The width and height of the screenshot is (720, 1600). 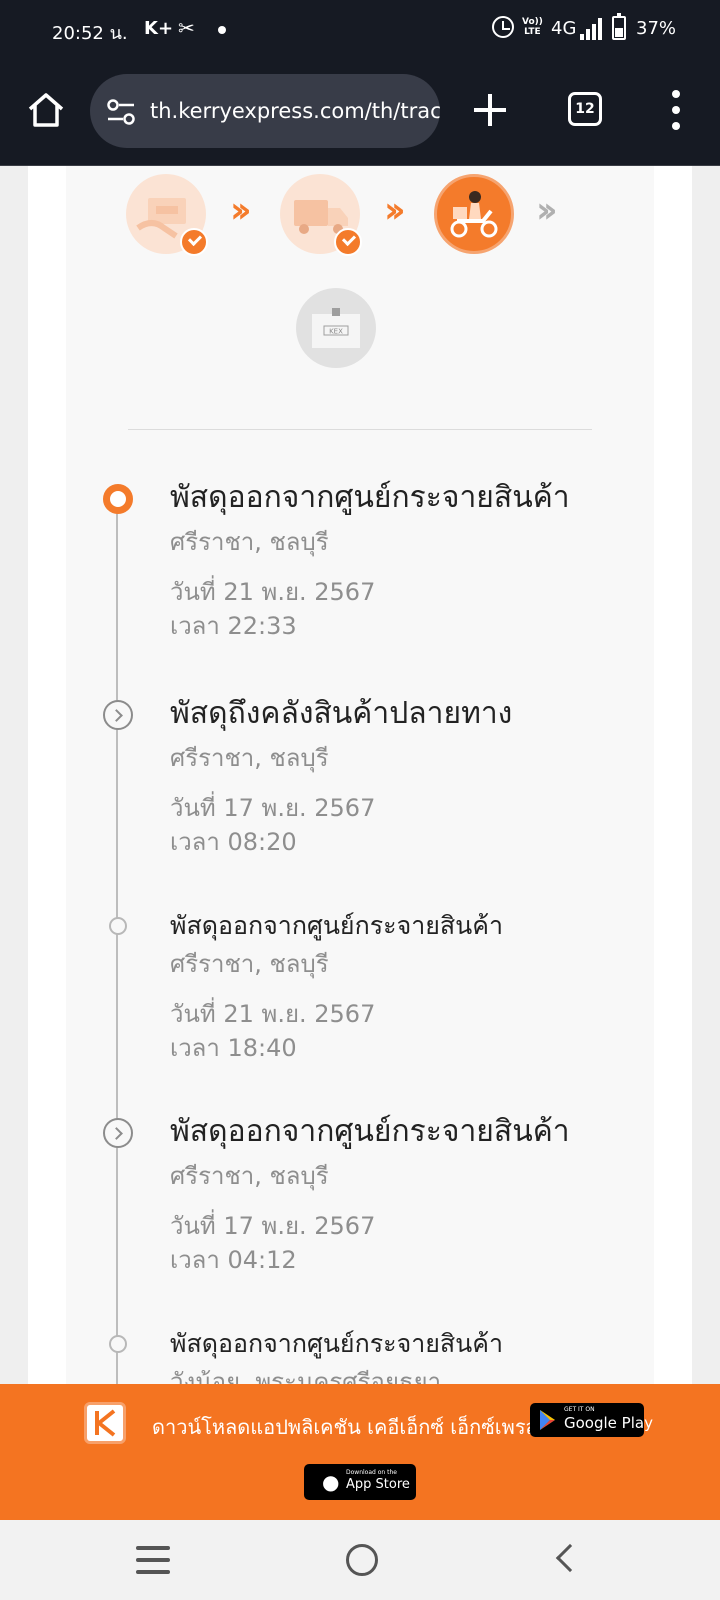 I want to click on alarm-icon, so click(x=503, y=27).